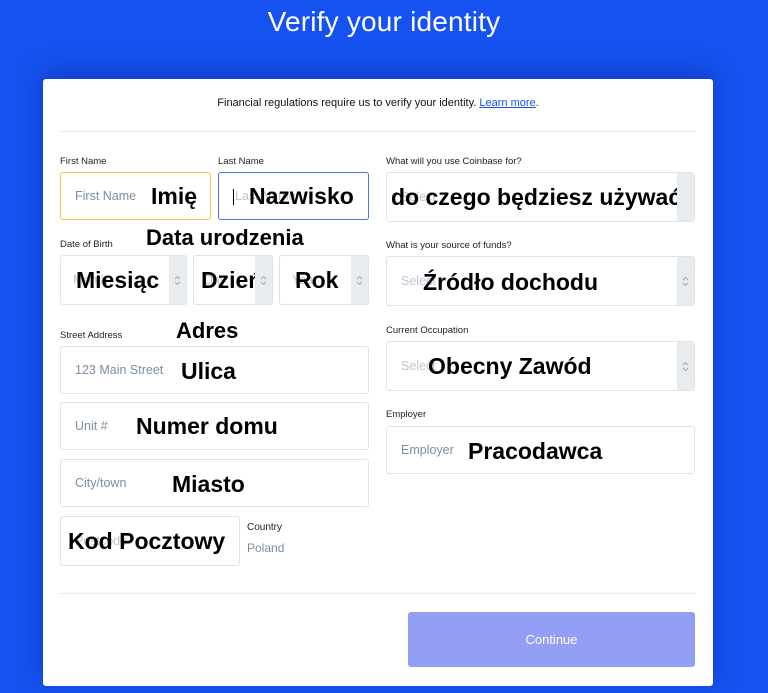 The image size is (768, 693). What do you see at coordinates (207, 330) in the screenshot?
I see `street-label-overlay: Adres` at bounding box center [207, 330].